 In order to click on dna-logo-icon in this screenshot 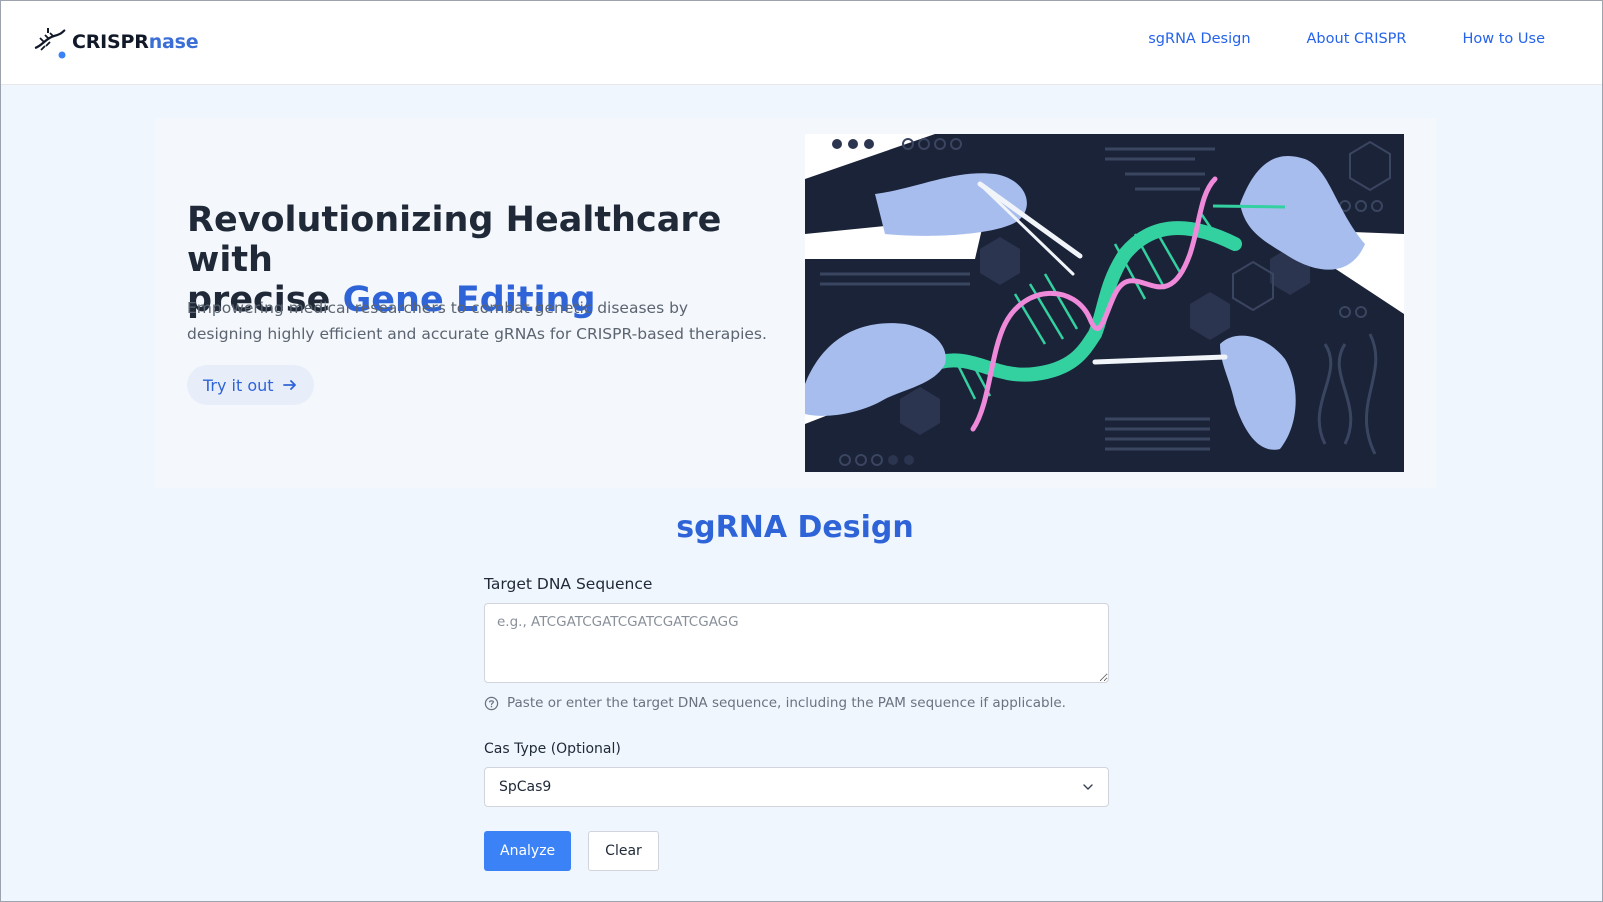, I will do `click(50, 43)`.